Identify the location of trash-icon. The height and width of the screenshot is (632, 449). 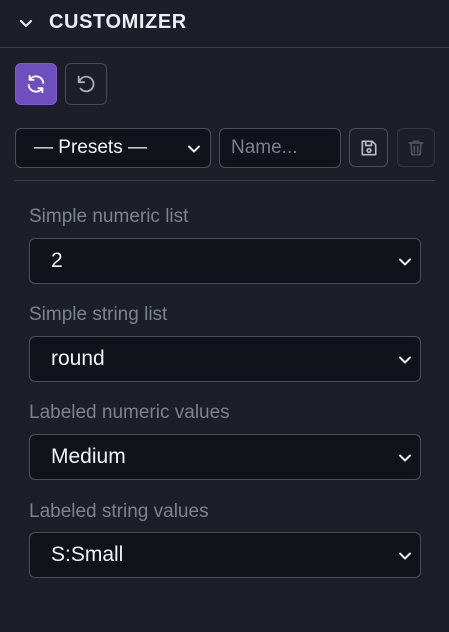
(416, 147).